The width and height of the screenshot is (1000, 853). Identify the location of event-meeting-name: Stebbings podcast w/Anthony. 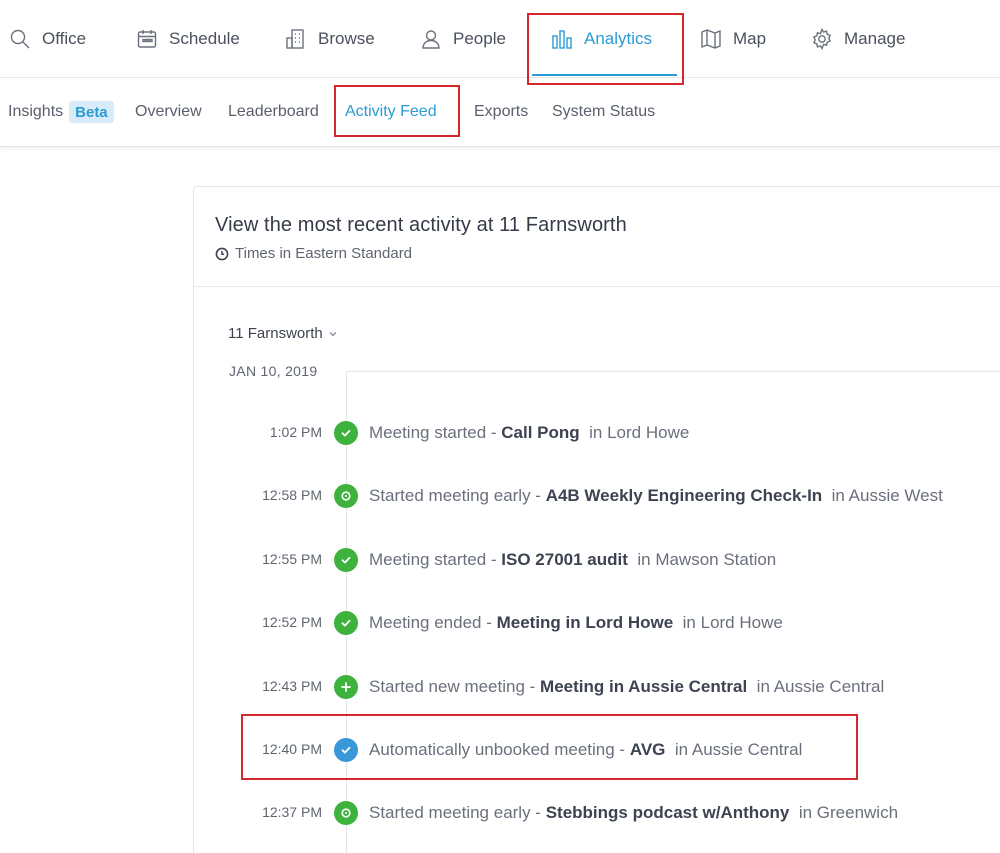
(668, 812).